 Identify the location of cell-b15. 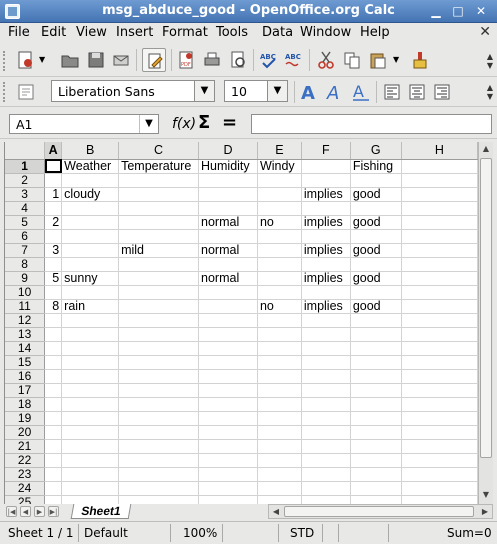
(90, 362).